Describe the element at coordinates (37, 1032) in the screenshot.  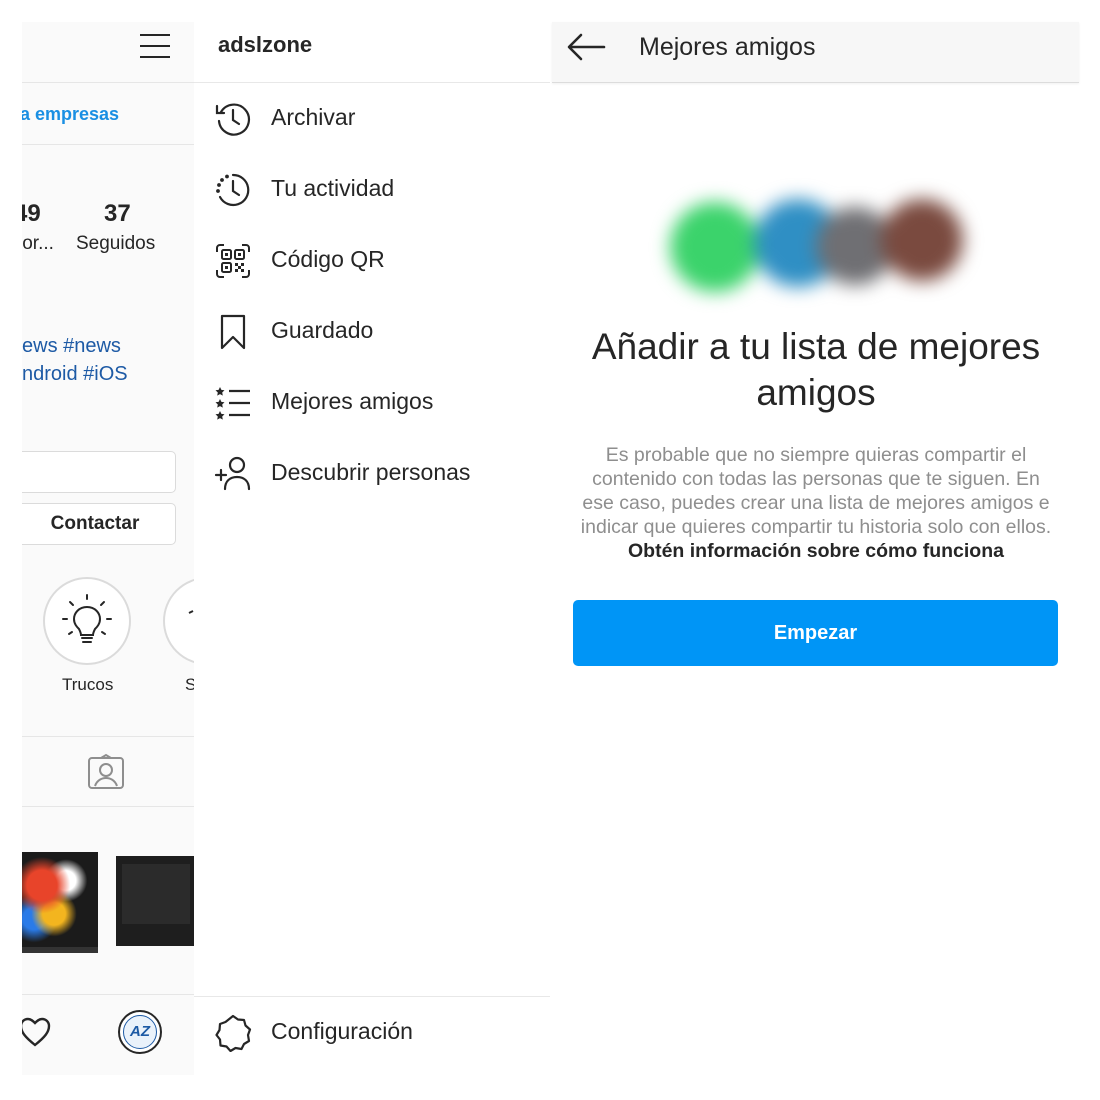
I see `heart-icon` at that location.